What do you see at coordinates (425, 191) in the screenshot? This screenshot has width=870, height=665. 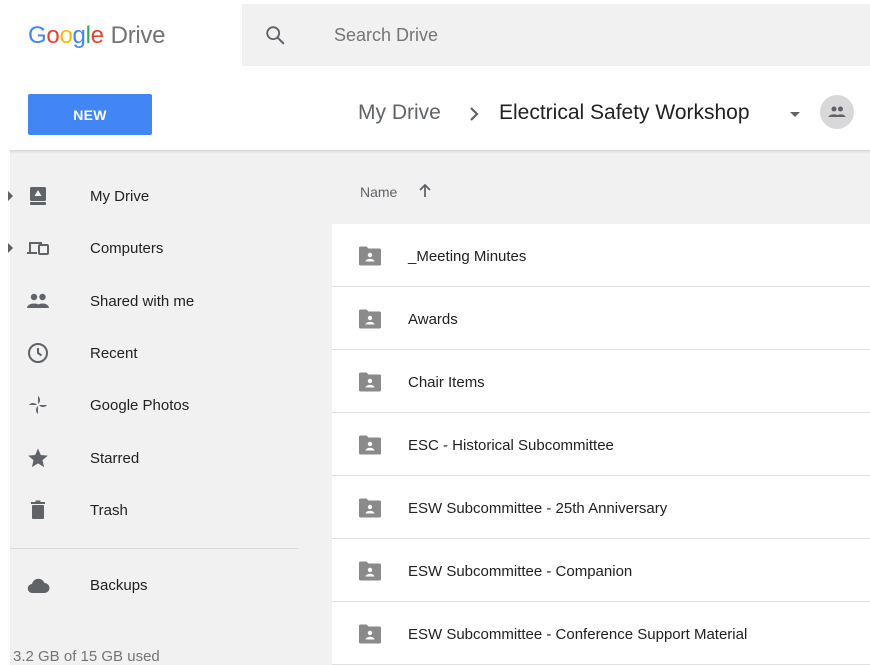 I see `sort-ascending-arrow-icon` at bounding box center [425, 191].